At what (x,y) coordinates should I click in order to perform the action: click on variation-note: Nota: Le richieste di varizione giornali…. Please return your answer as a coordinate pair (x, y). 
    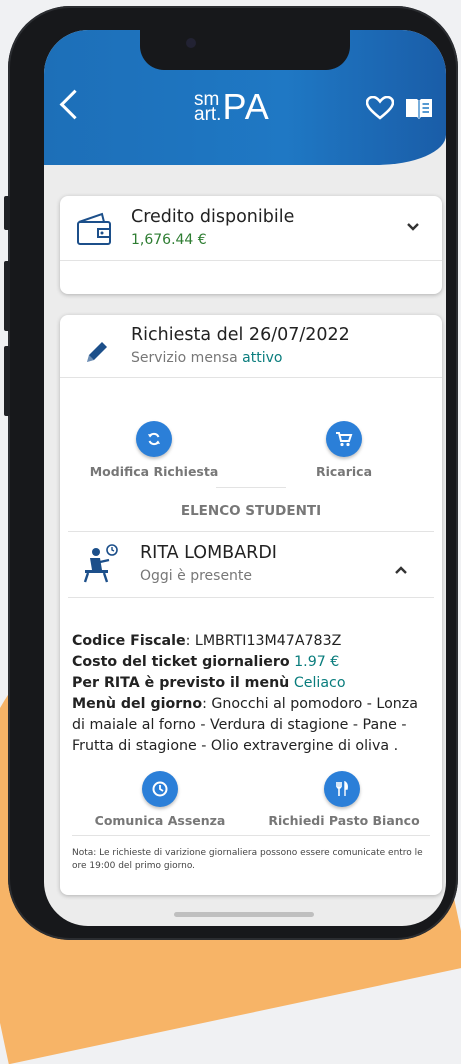
    Looking at the image, I should click on (247, 859).